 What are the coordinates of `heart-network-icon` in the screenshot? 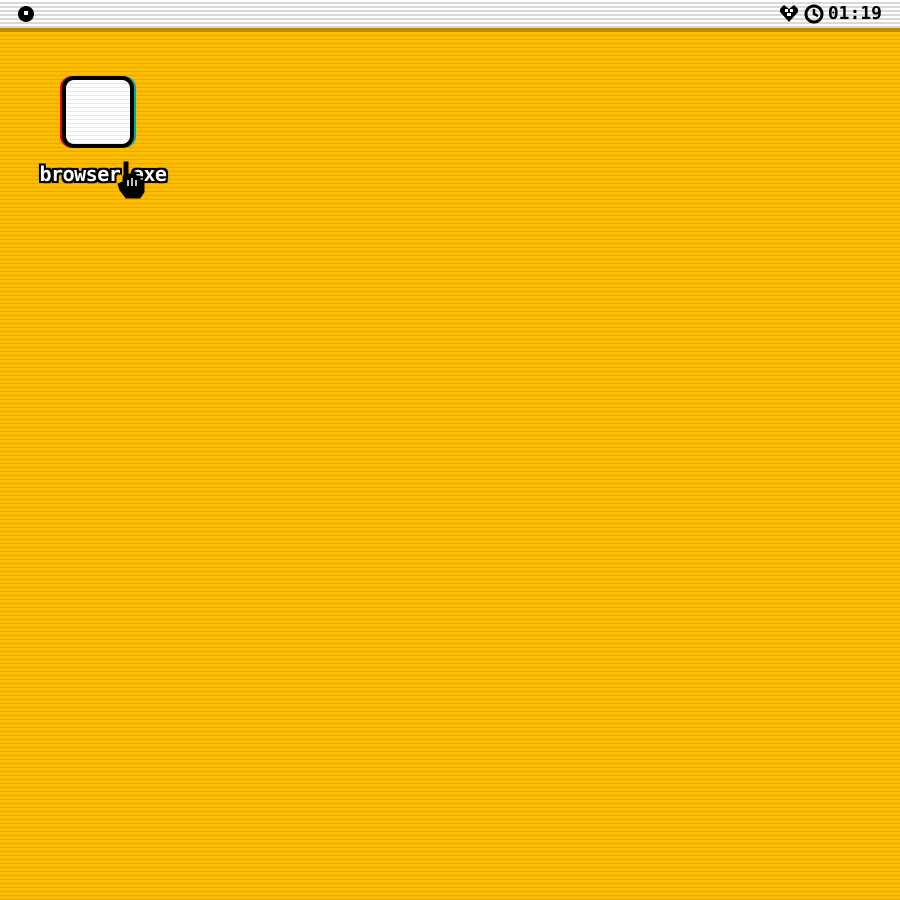 It's located at (789, 14).